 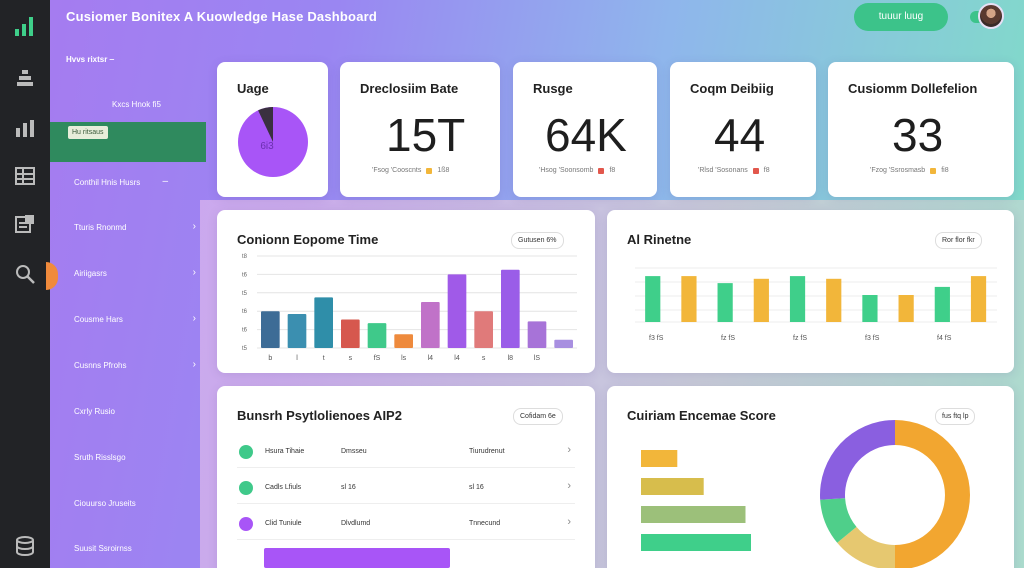 I want to click on stat-foot: 'Rlsd 'Sosonans f8, so click(x=734, y=170).